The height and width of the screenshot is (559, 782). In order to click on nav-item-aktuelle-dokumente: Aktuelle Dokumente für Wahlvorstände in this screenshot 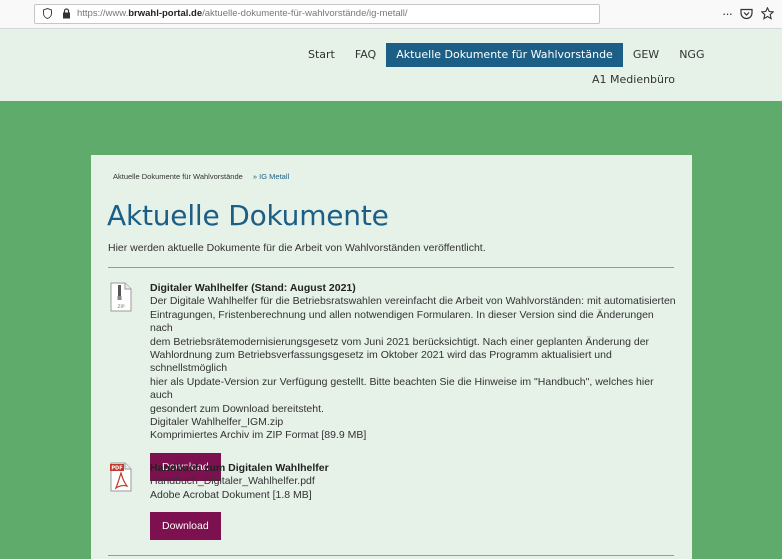, I will do `click(504, 55)`.